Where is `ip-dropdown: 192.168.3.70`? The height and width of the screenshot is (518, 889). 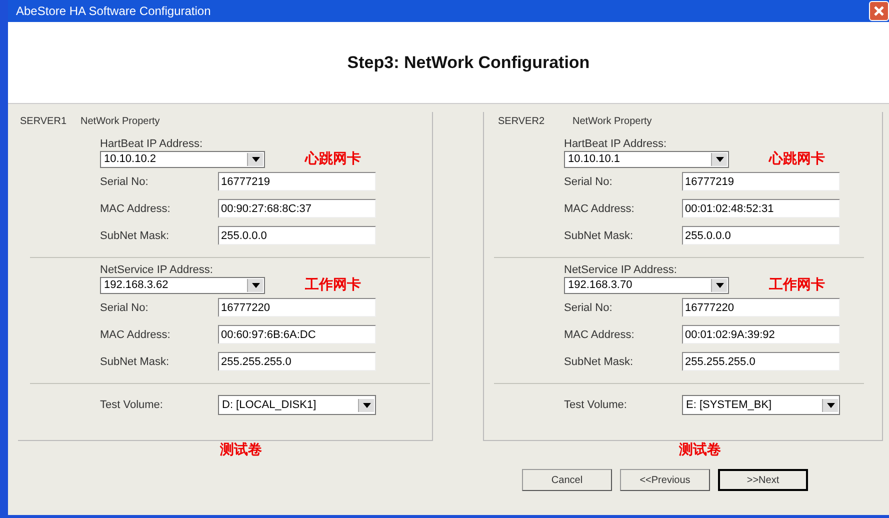
ip-dropdown: 192.168.3.70 is located at coordinates (646, 285).